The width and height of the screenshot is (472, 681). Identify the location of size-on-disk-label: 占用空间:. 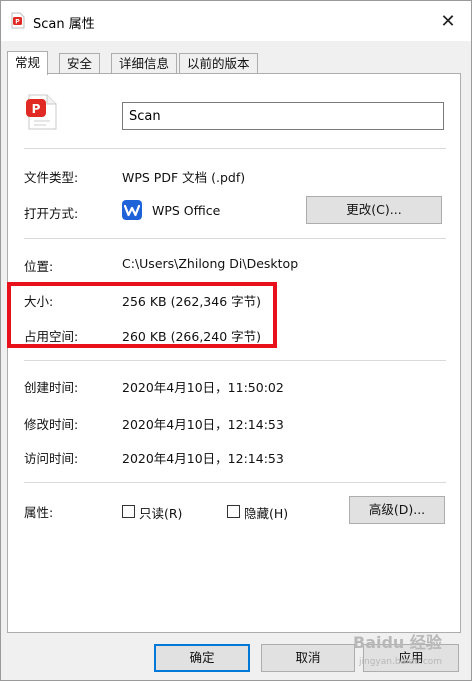
(51, 336).